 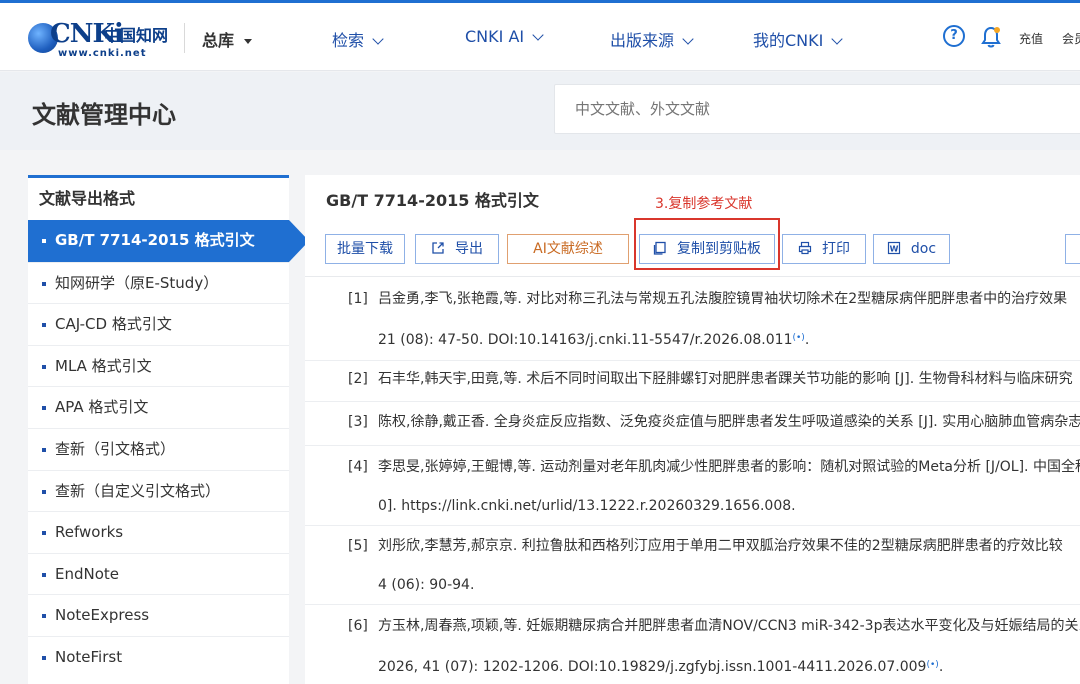 I want to click on reference-number: [2], so click(x=358, y=379).